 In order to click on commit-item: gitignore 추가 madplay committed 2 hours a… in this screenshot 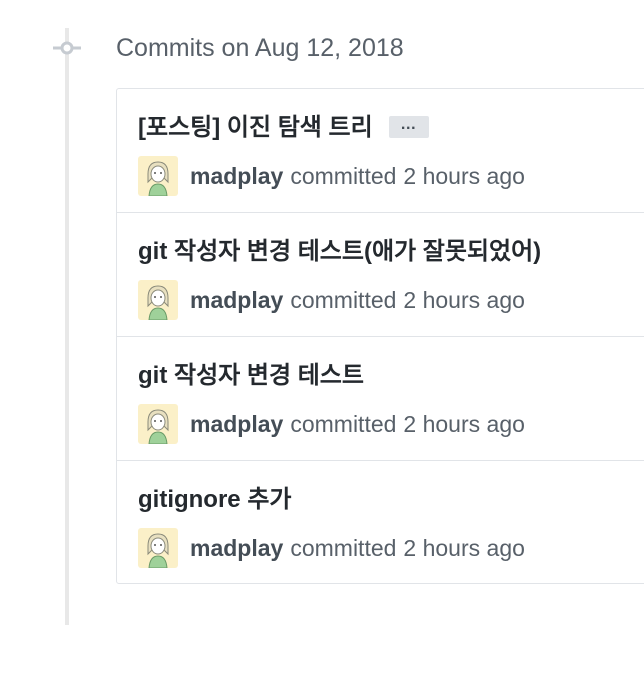, I will do `click(380, 523)`.